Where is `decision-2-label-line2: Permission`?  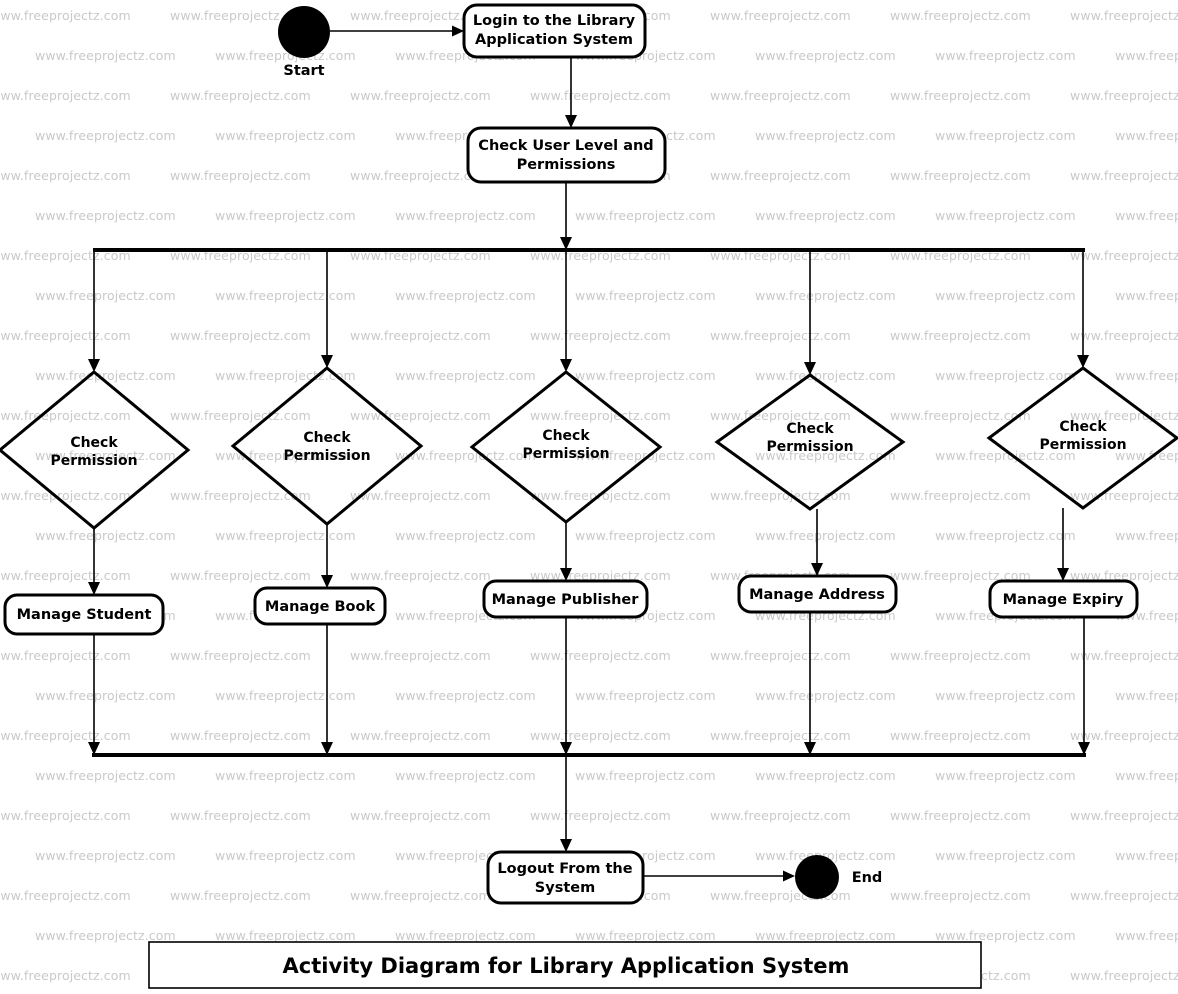
decision-2-label-line2: Permission is located at coordinates (326, 456).